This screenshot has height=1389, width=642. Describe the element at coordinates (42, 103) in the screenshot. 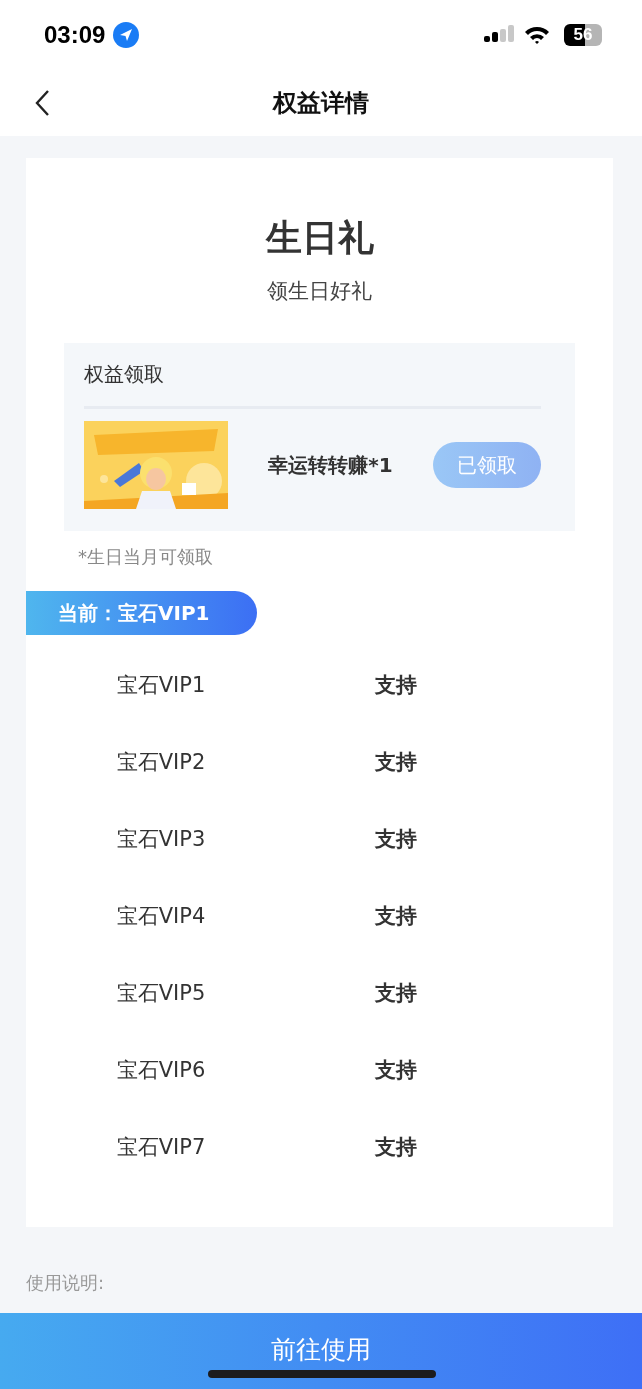

I see `back-icon` at that location.